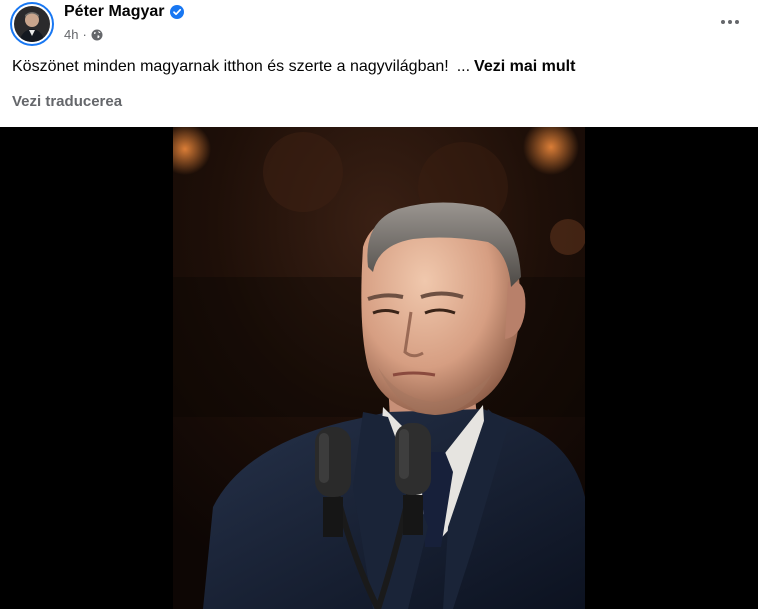 This screenshot has width=758, height=609. What do you see at coordinates (524, 66) in the screenshot?
I see `see-more-link: Vezi mai mult` at bounding box center [524, 66].